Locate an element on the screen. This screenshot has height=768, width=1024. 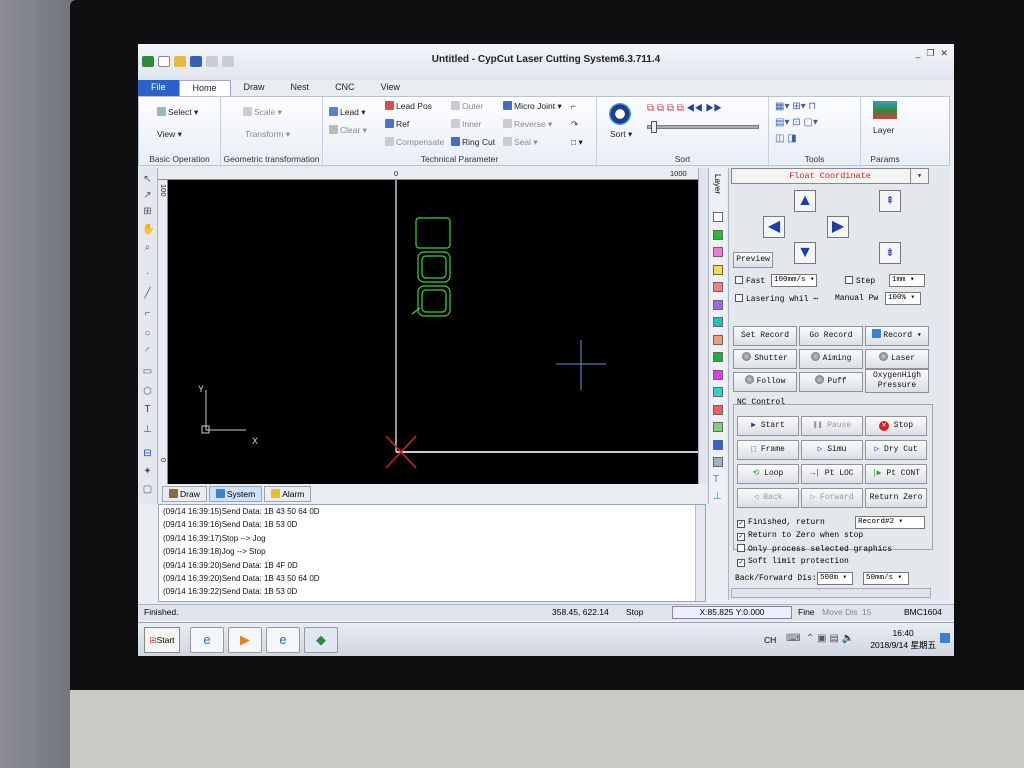
show-desktop-icon is located at coordinates (945, 638).